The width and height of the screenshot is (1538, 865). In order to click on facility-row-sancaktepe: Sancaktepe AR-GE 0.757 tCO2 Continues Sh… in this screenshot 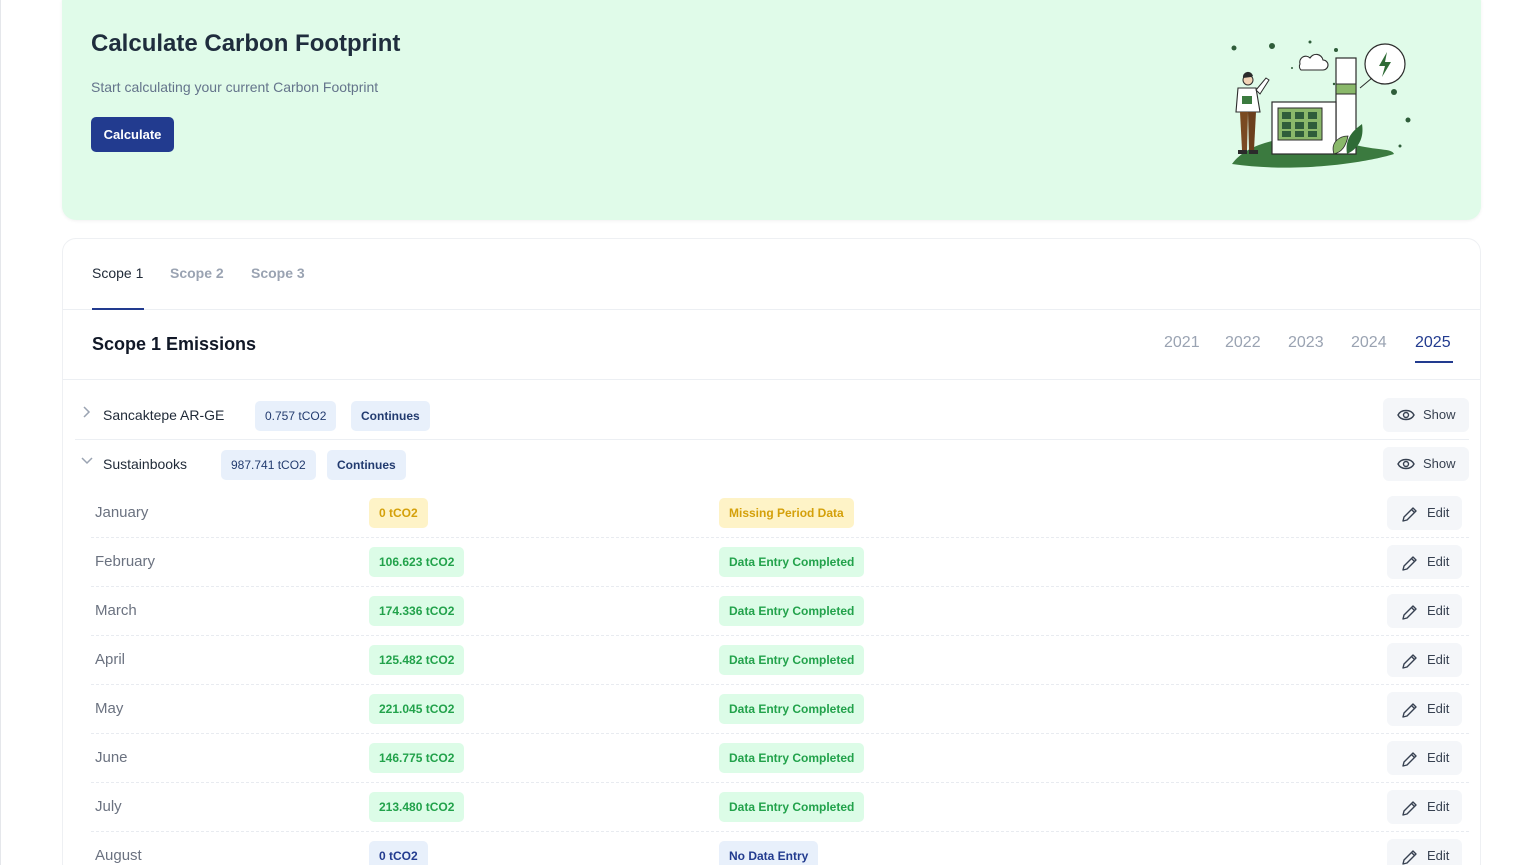, I will do `click(772, 416)`.